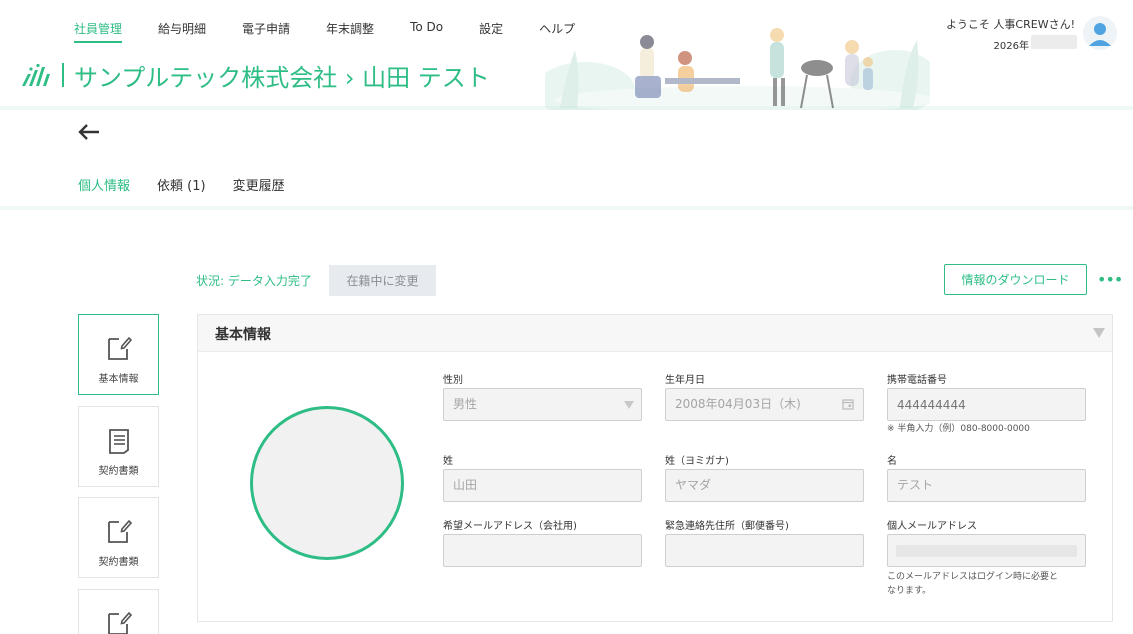  I want to click on family-bbq-illustration, so click(737, 69).